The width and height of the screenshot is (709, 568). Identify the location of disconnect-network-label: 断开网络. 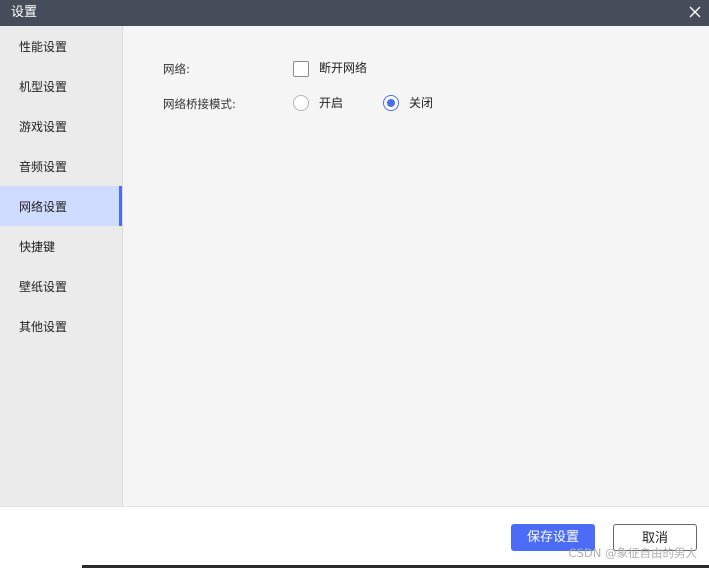
(343, 68).